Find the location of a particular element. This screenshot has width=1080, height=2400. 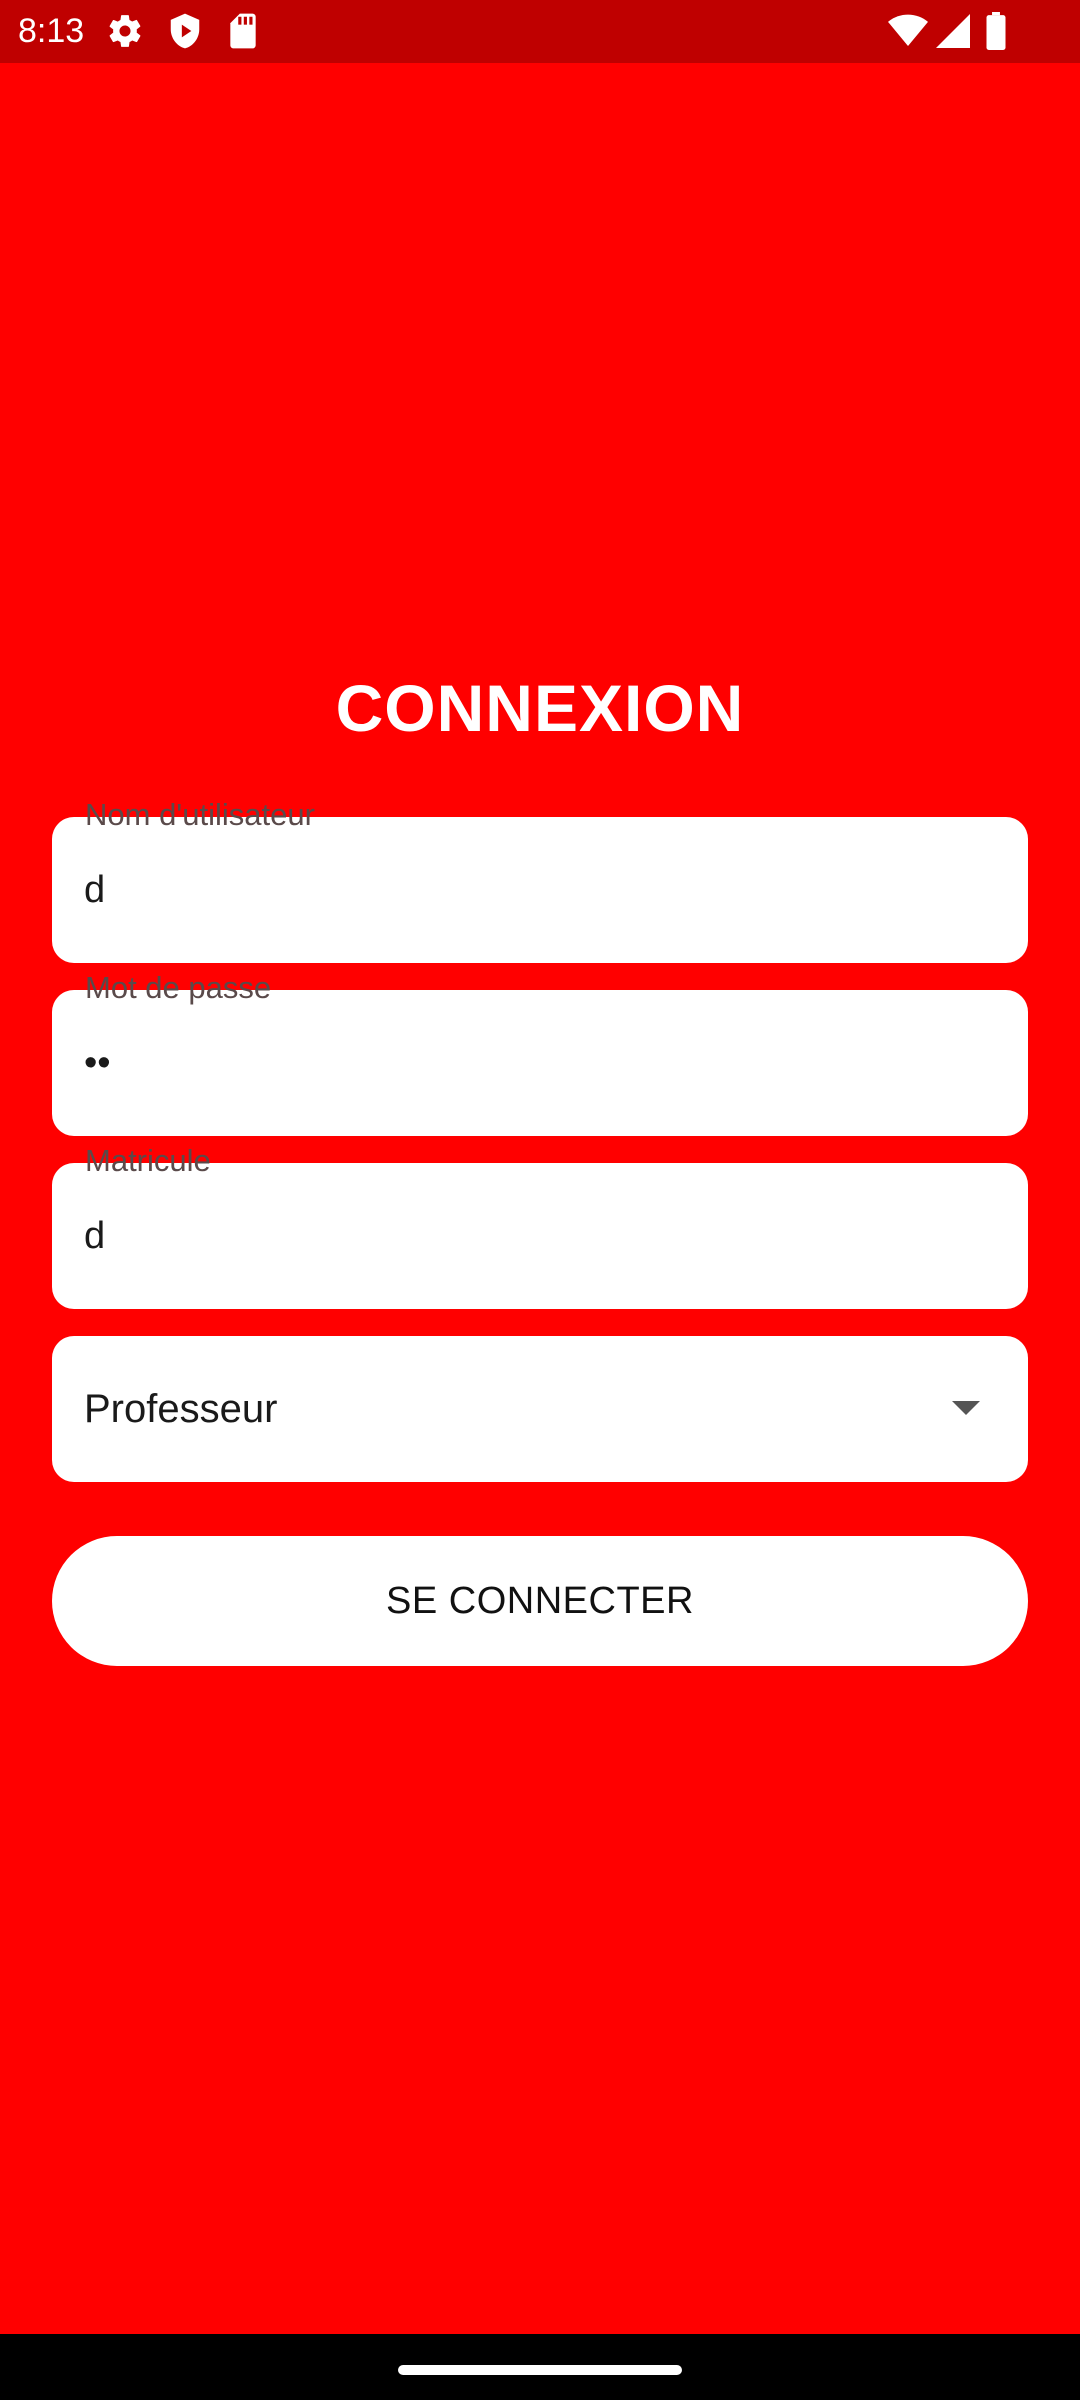

username-field: d is located at coordinates (540, 890).